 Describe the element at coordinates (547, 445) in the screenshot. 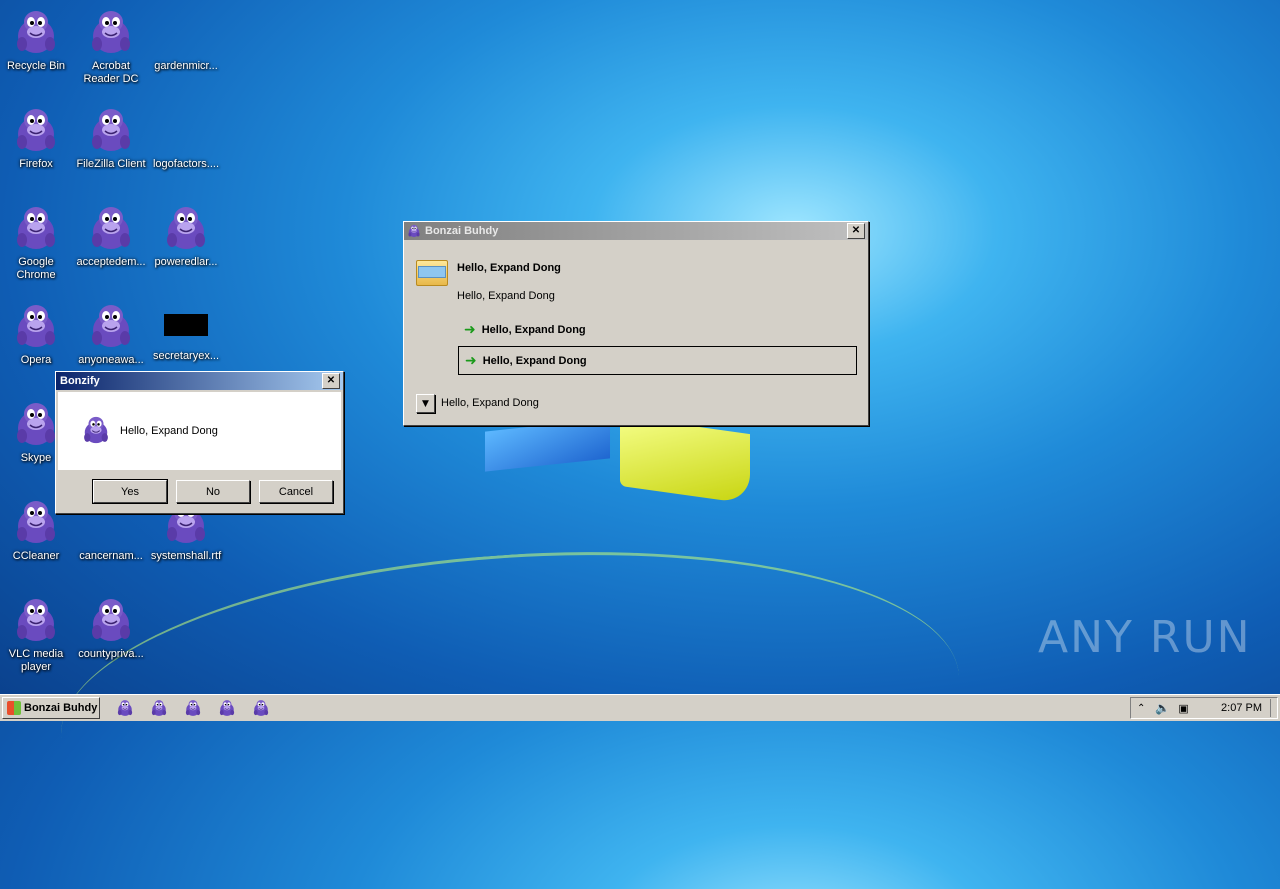

I see `wallpaper-logo-blue` at that location.